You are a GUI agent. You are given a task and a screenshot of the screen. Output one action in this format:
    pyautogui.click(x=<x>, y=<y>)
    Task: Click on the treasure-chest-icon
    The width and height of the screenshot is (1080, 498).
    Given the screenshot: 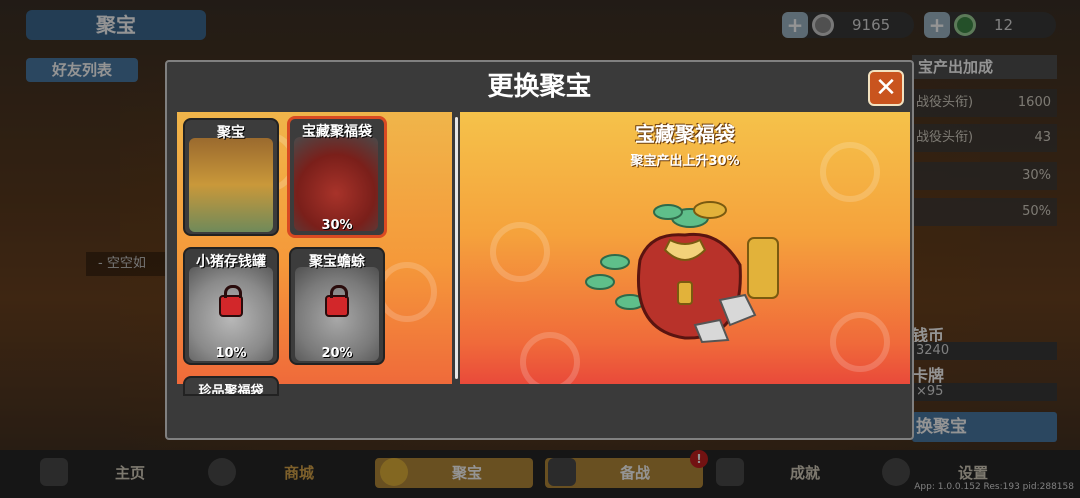 What is the action you would take?
    pyautogui.click(x=231, y=185)
    